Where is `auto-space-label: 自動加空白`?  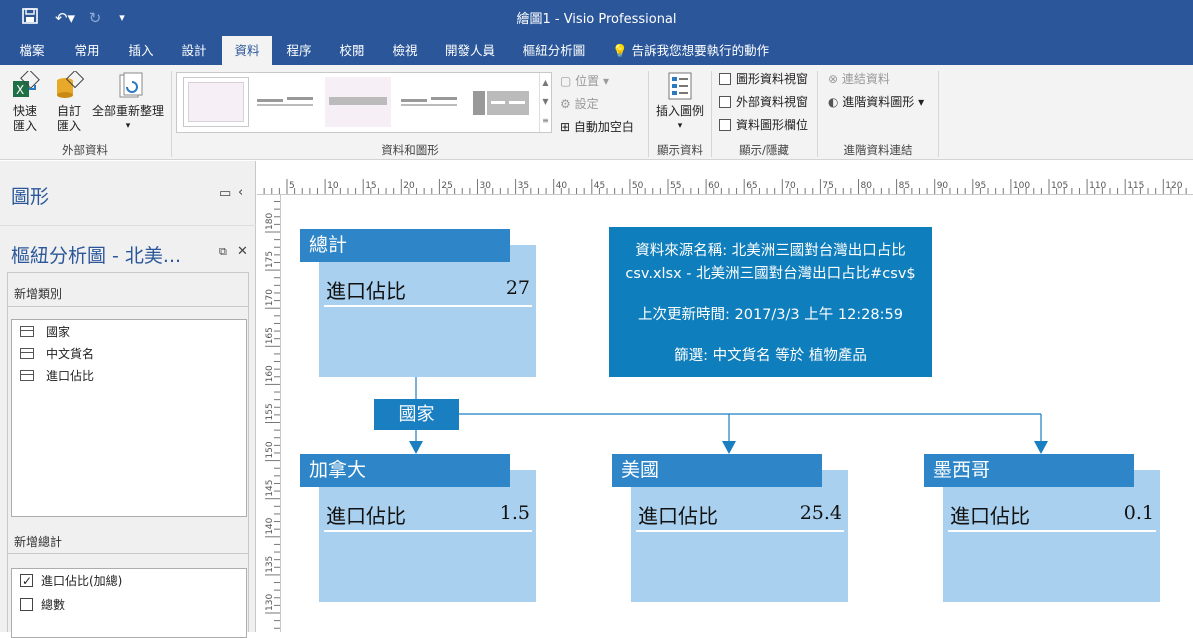
auto-space-label: 自動加空白 is located at coordinates (603, 127).